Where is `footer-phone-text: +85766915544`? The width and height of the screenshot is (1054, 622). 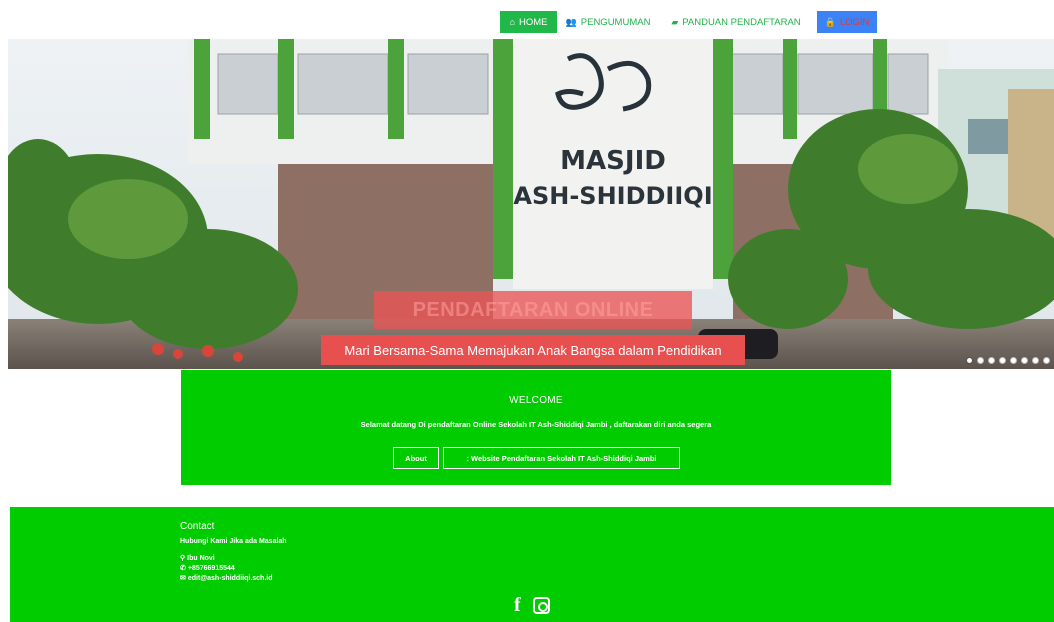
footer-phone-text: +85766915544 is located at coordinates (211, 568).